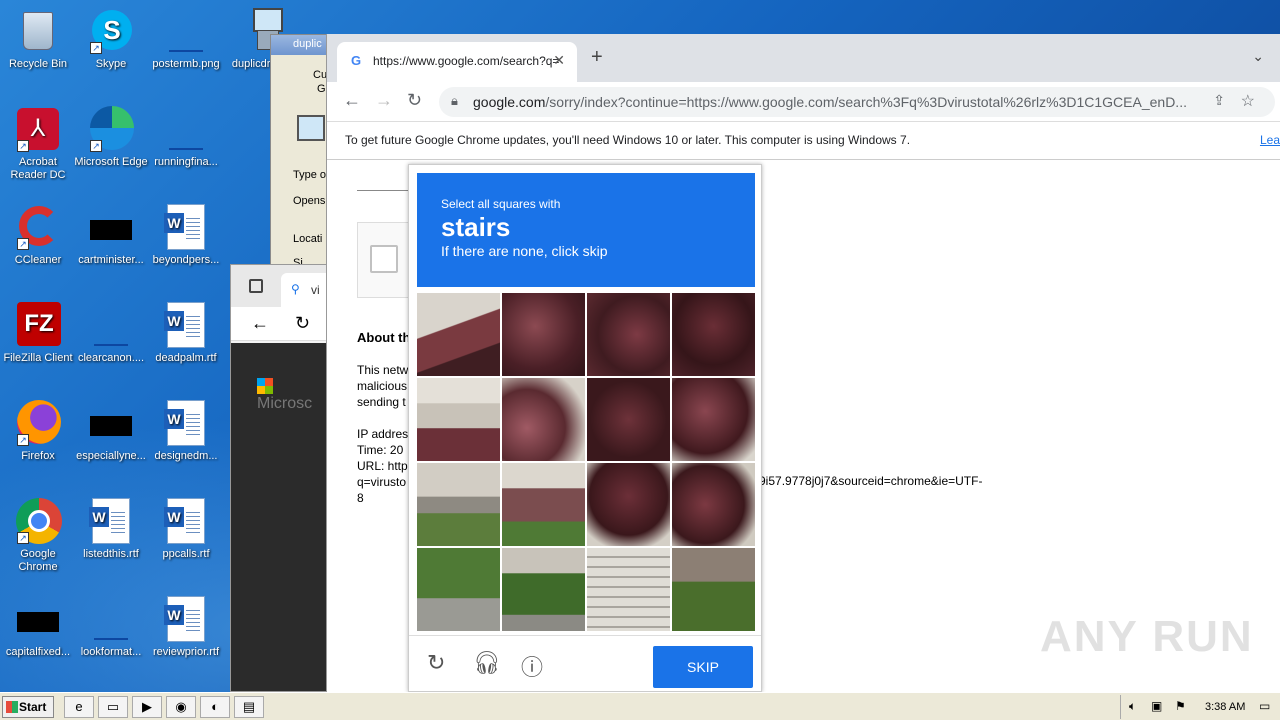 The width and height of the screenshot is (1280, 720). What do you see at coordinates (1248, 101) in the screenshot?
I see `bookmark-star-icon: ☆` at bounding box center [1248, 101].